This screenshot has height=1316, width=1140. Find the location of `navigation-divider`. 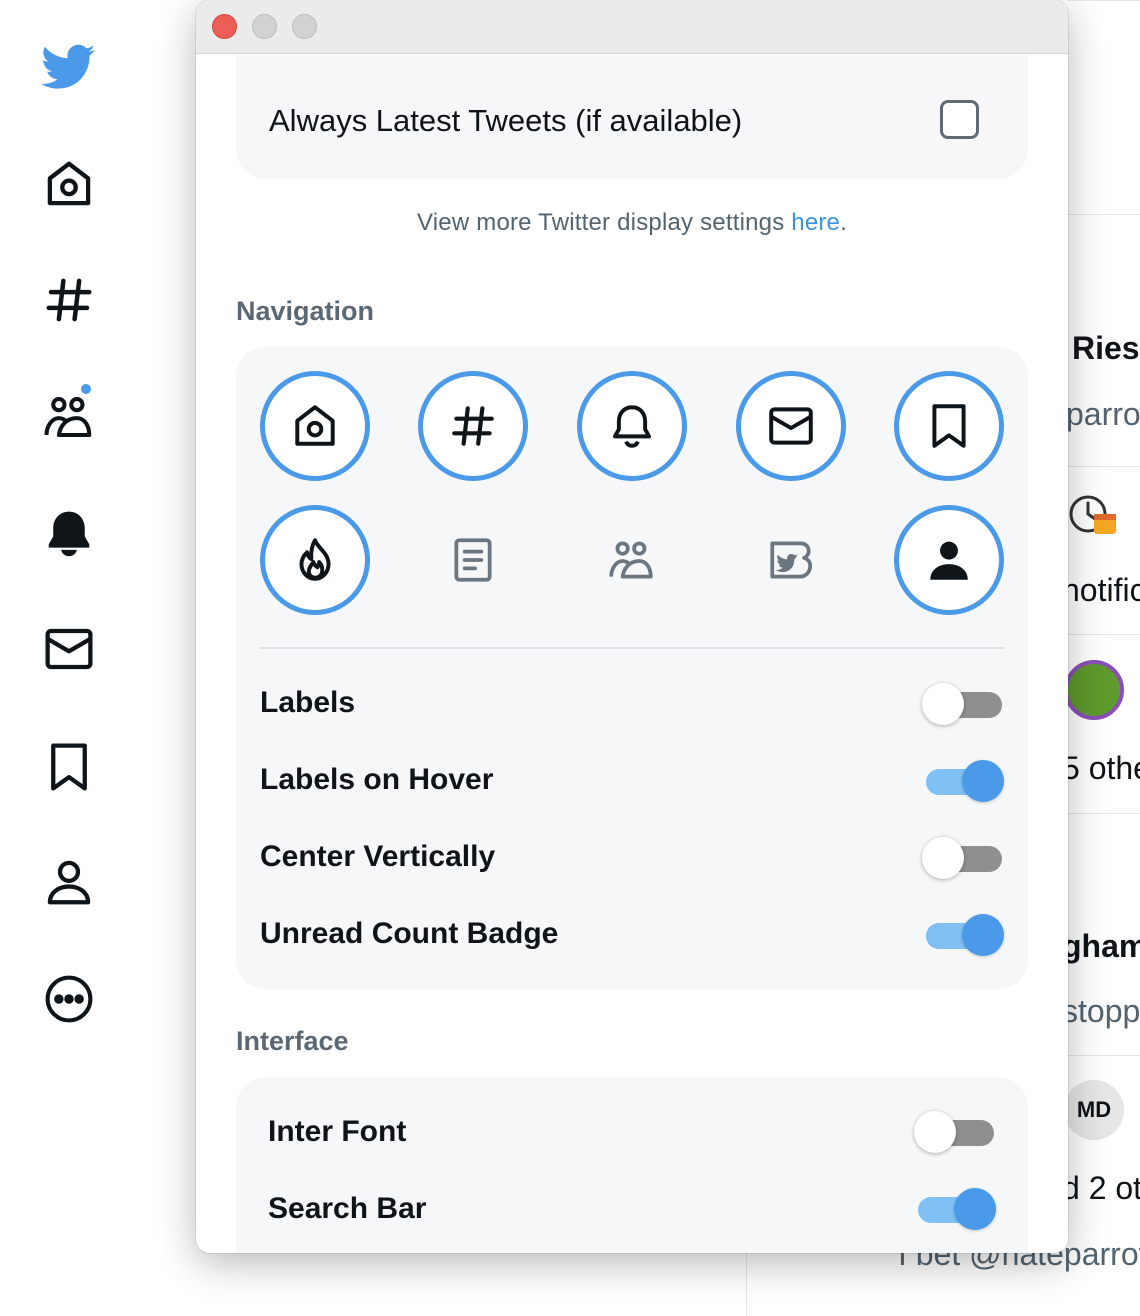

navigation-divider is located at coordinates (632, 648).